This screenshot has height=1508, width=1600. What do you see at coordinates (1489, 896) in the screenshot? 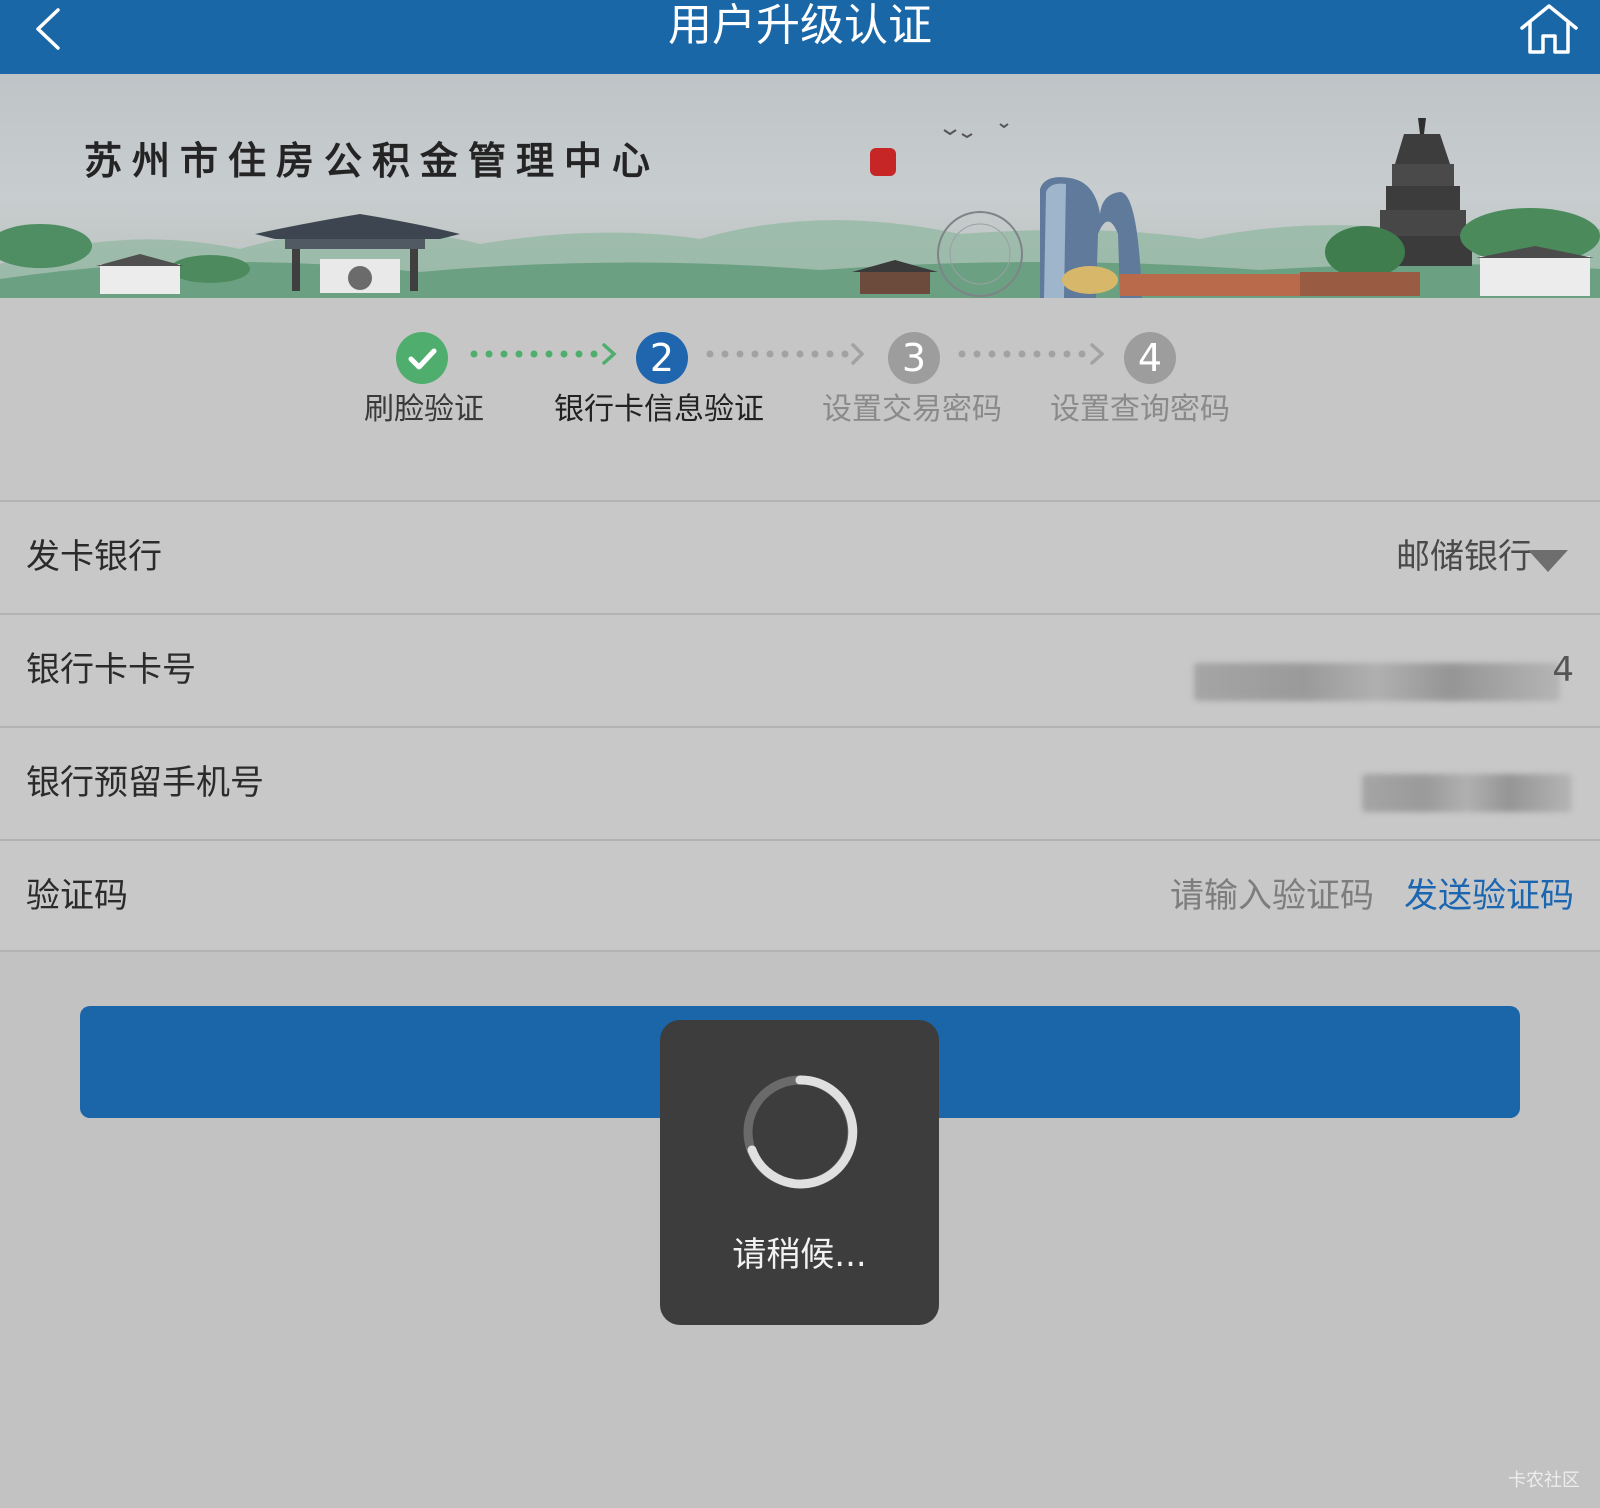
I see `send-code-button: 发送验证码` at bounding box center [1489, 896].